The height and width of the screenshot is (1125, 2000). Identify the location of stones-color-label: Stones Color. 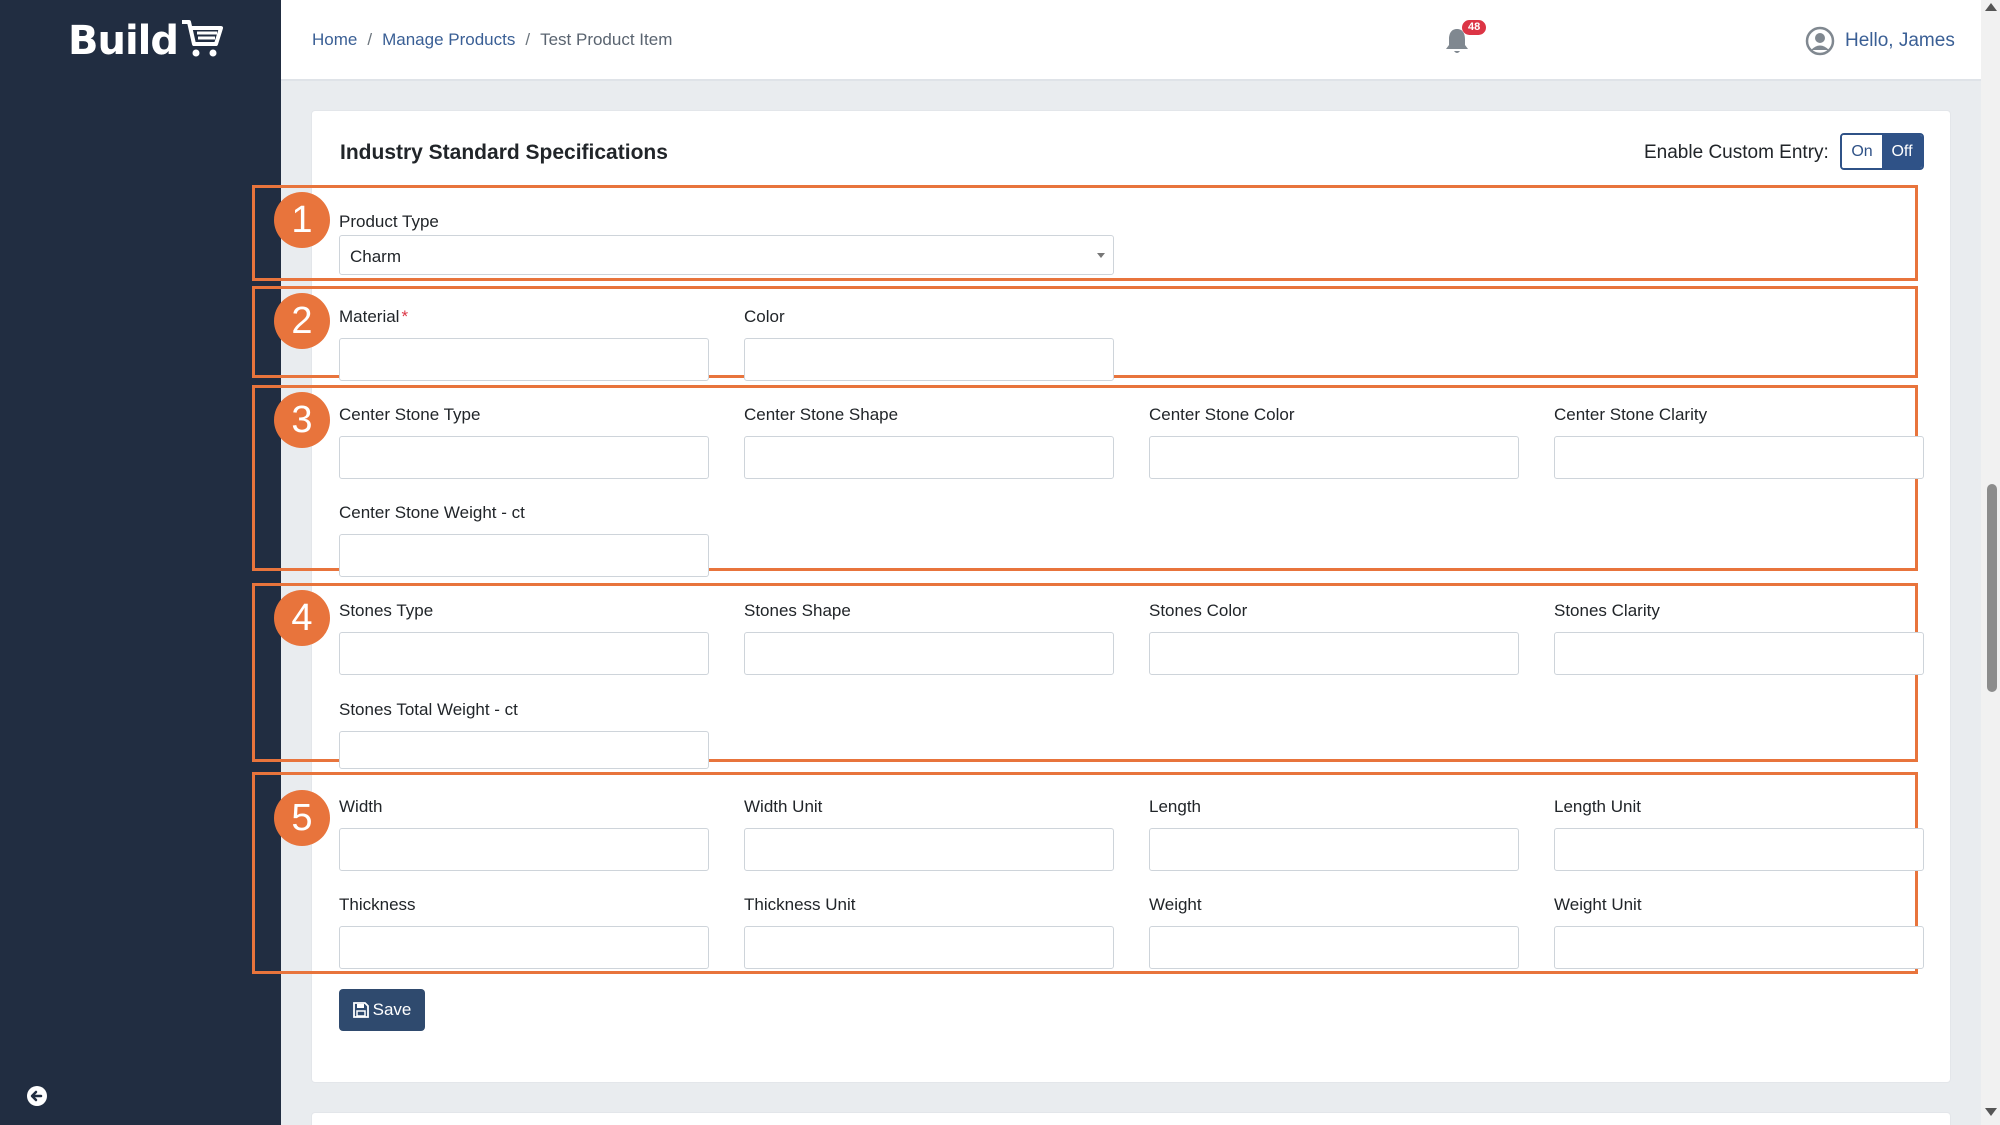
(1198, 610).